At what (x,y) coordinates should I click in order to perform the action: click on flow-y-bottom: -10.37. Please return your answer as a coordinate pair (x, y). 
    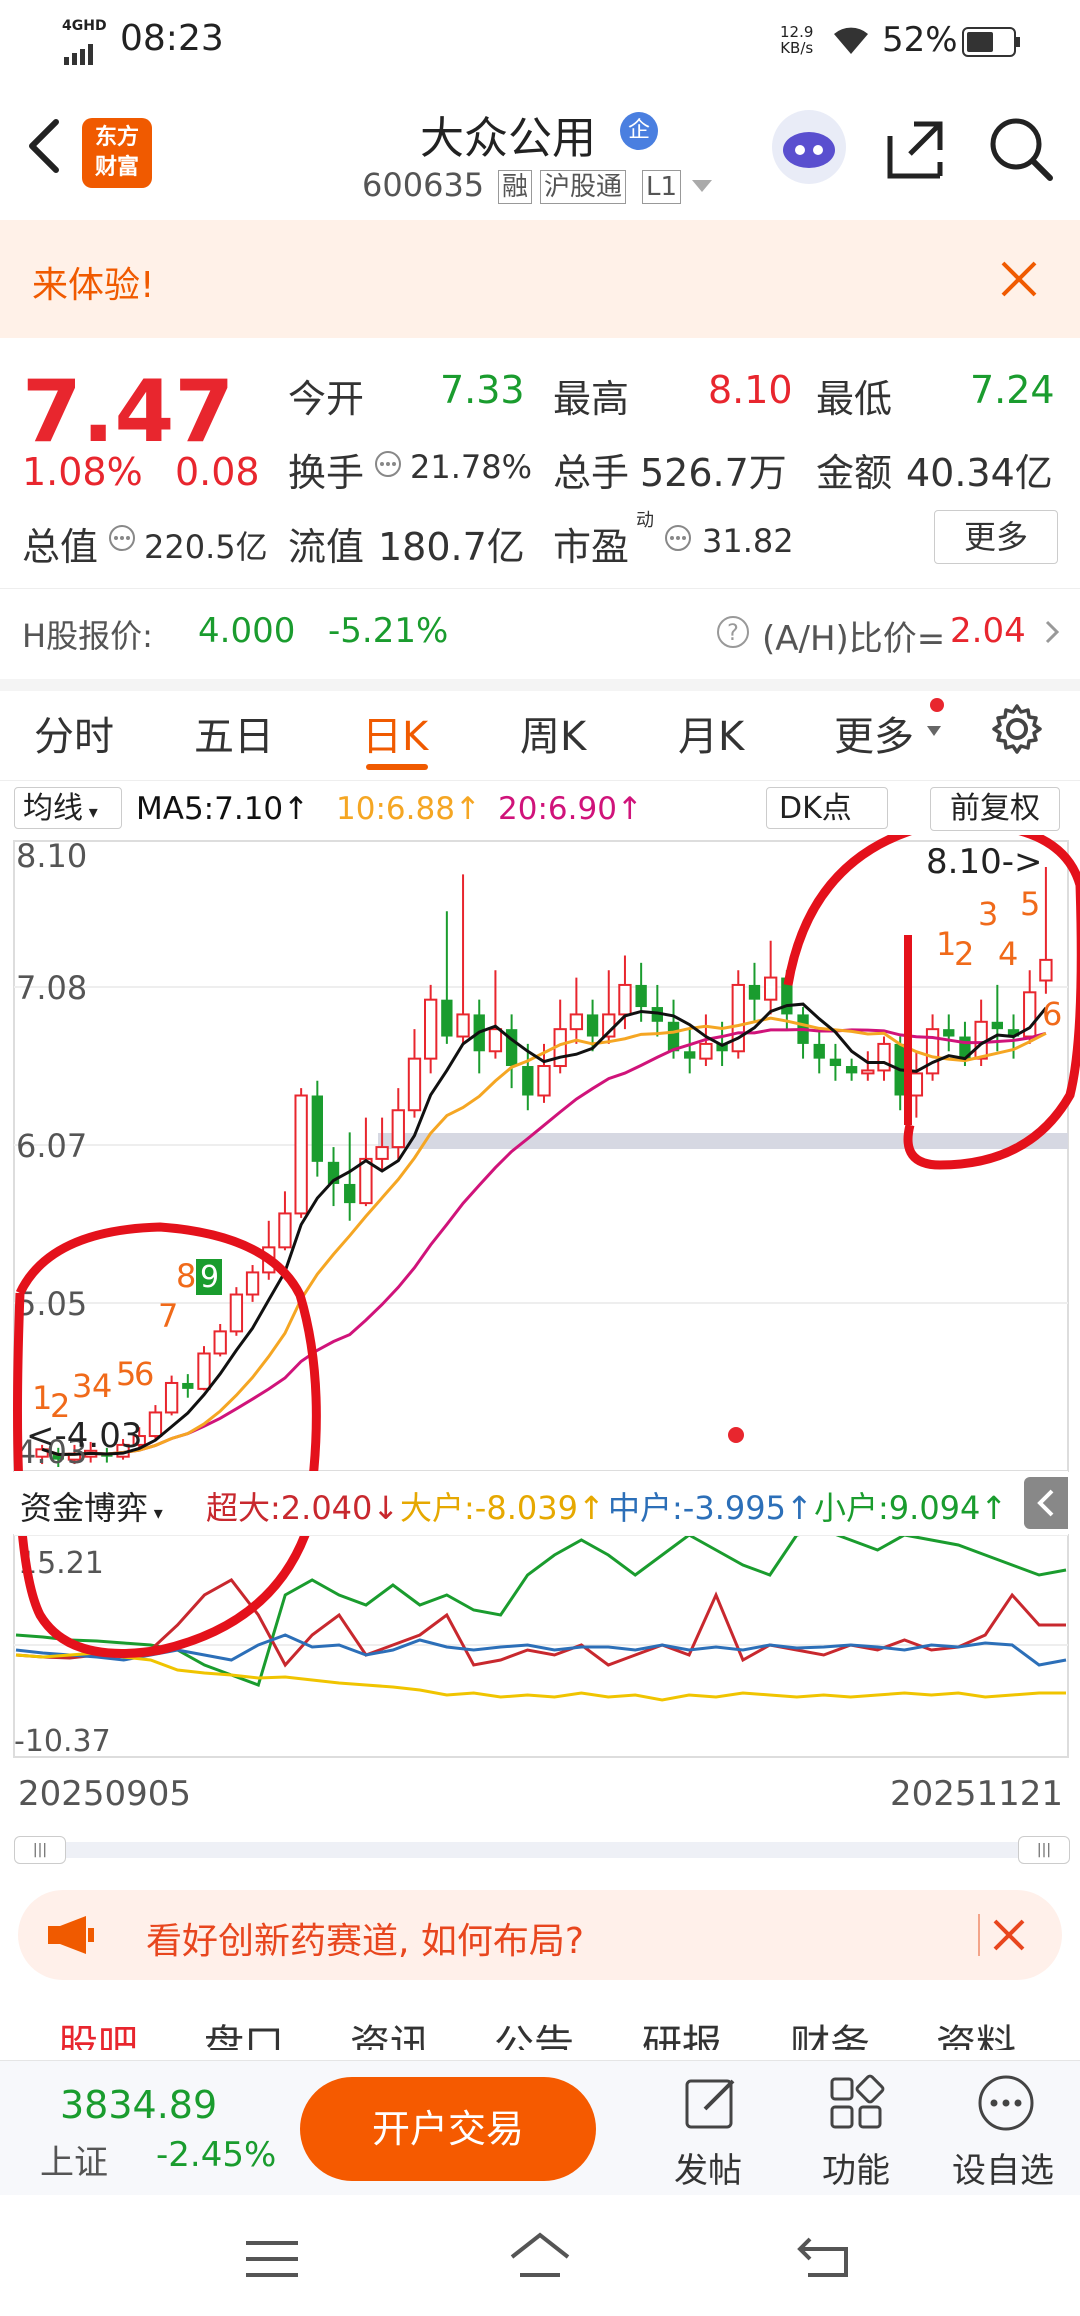
    Looking at the image, I should click on (62, 1741).